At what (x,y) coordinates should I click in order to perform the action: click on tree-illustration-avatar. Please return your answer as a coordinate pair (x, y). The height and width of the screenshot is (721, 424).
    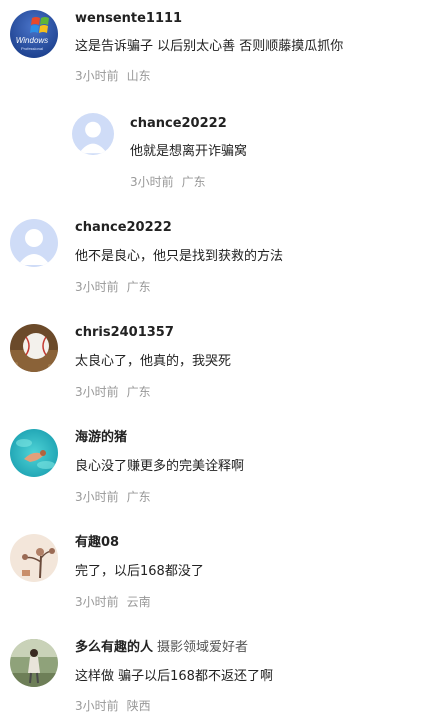
    Looking at the image, I should click on (34, 558).